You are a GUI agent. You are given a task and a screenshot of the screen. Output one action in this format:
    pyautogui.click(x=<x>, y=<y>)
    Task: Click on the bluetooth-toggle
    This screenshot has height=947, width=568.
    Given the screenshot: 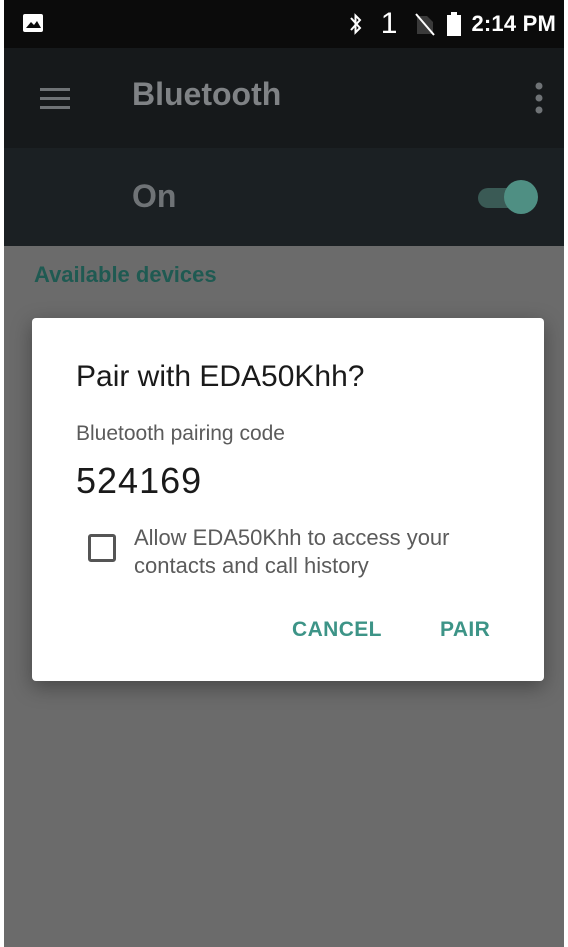 What is the action you would take?
    pyautogui.click(x=508, y=197)
    